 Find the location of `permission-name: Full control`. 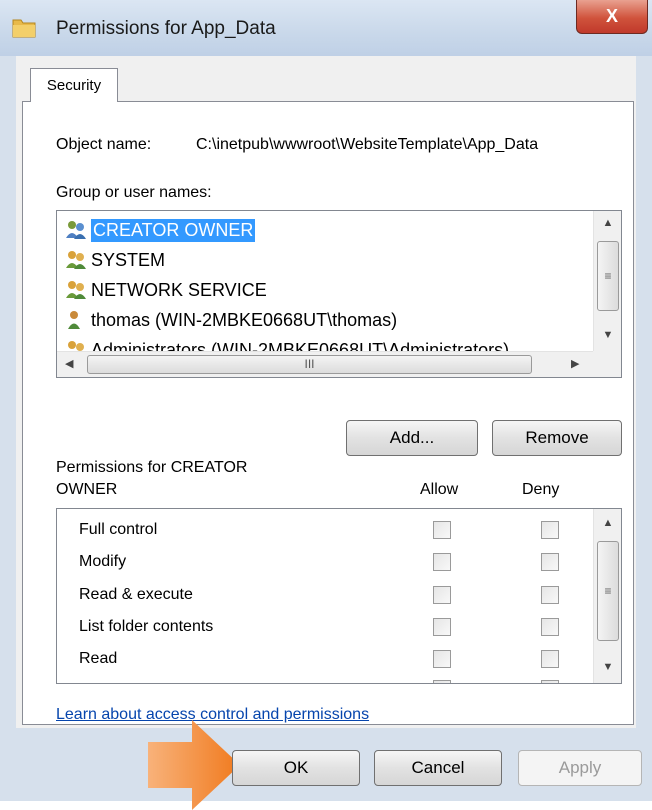

permission-name: Full control is located at coordinates (118, 529).